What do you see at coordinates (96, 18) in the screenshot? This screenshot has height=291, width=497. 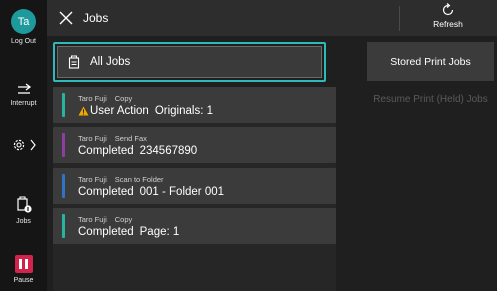 I see `page-title: Jobs` at bounding box center [96, 18].